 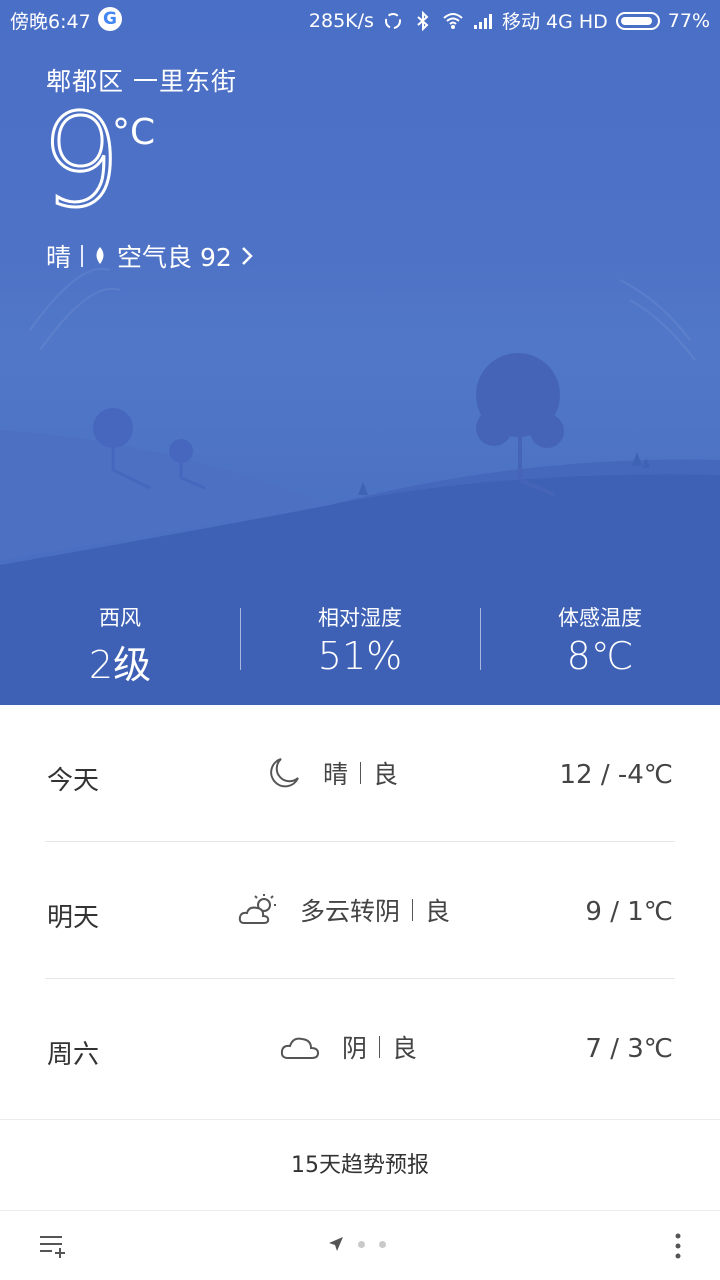 I want to click on bluetooth-icon, so click(x=423, y=20).